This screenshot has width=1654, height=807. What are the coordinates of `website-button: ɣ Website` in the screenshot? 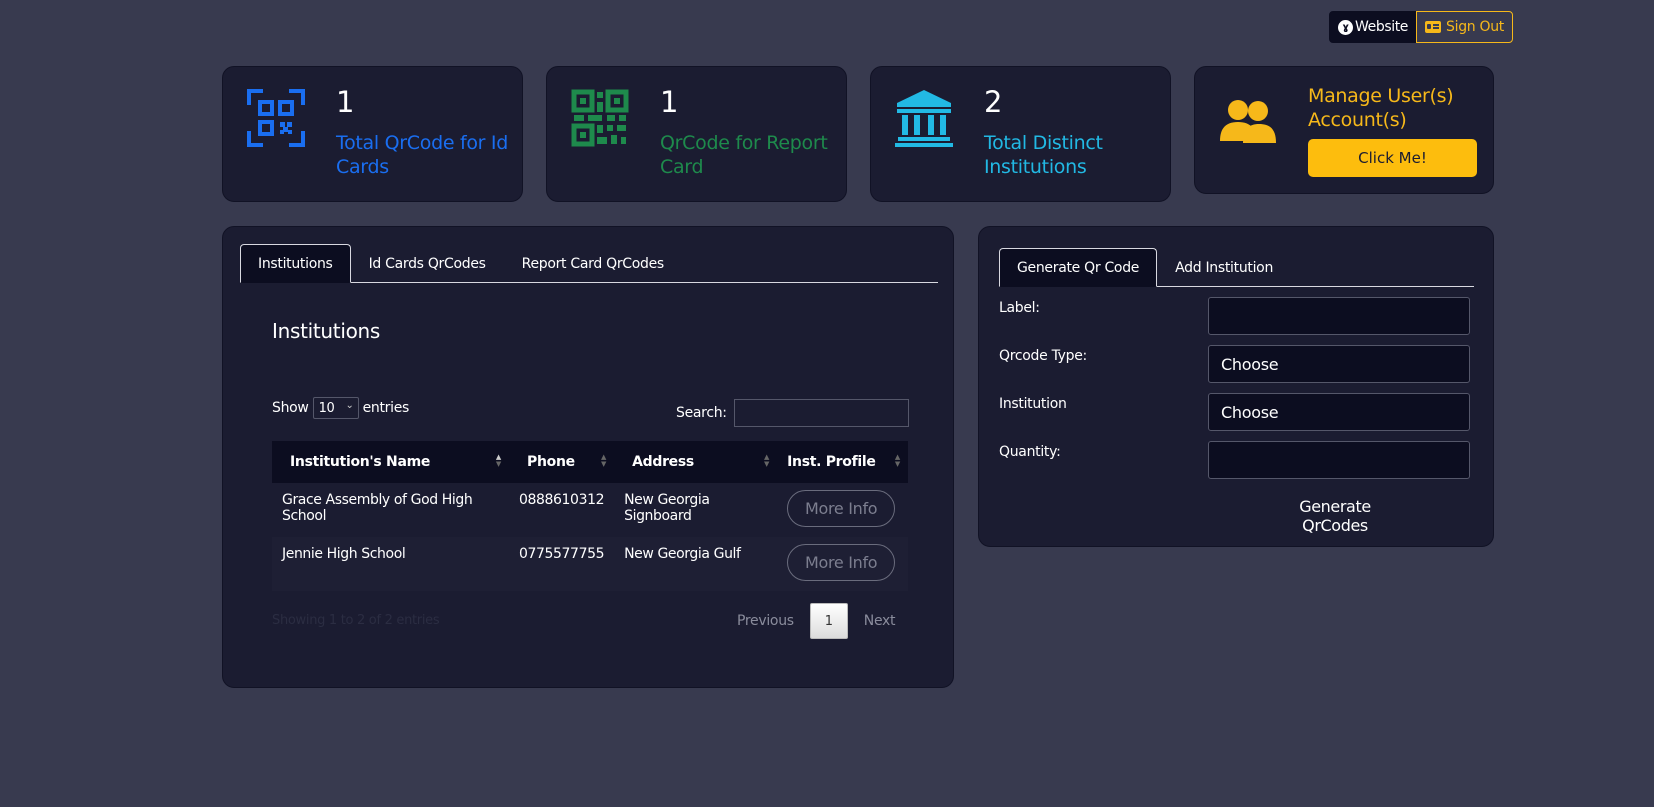 It's located at (1373, 27).